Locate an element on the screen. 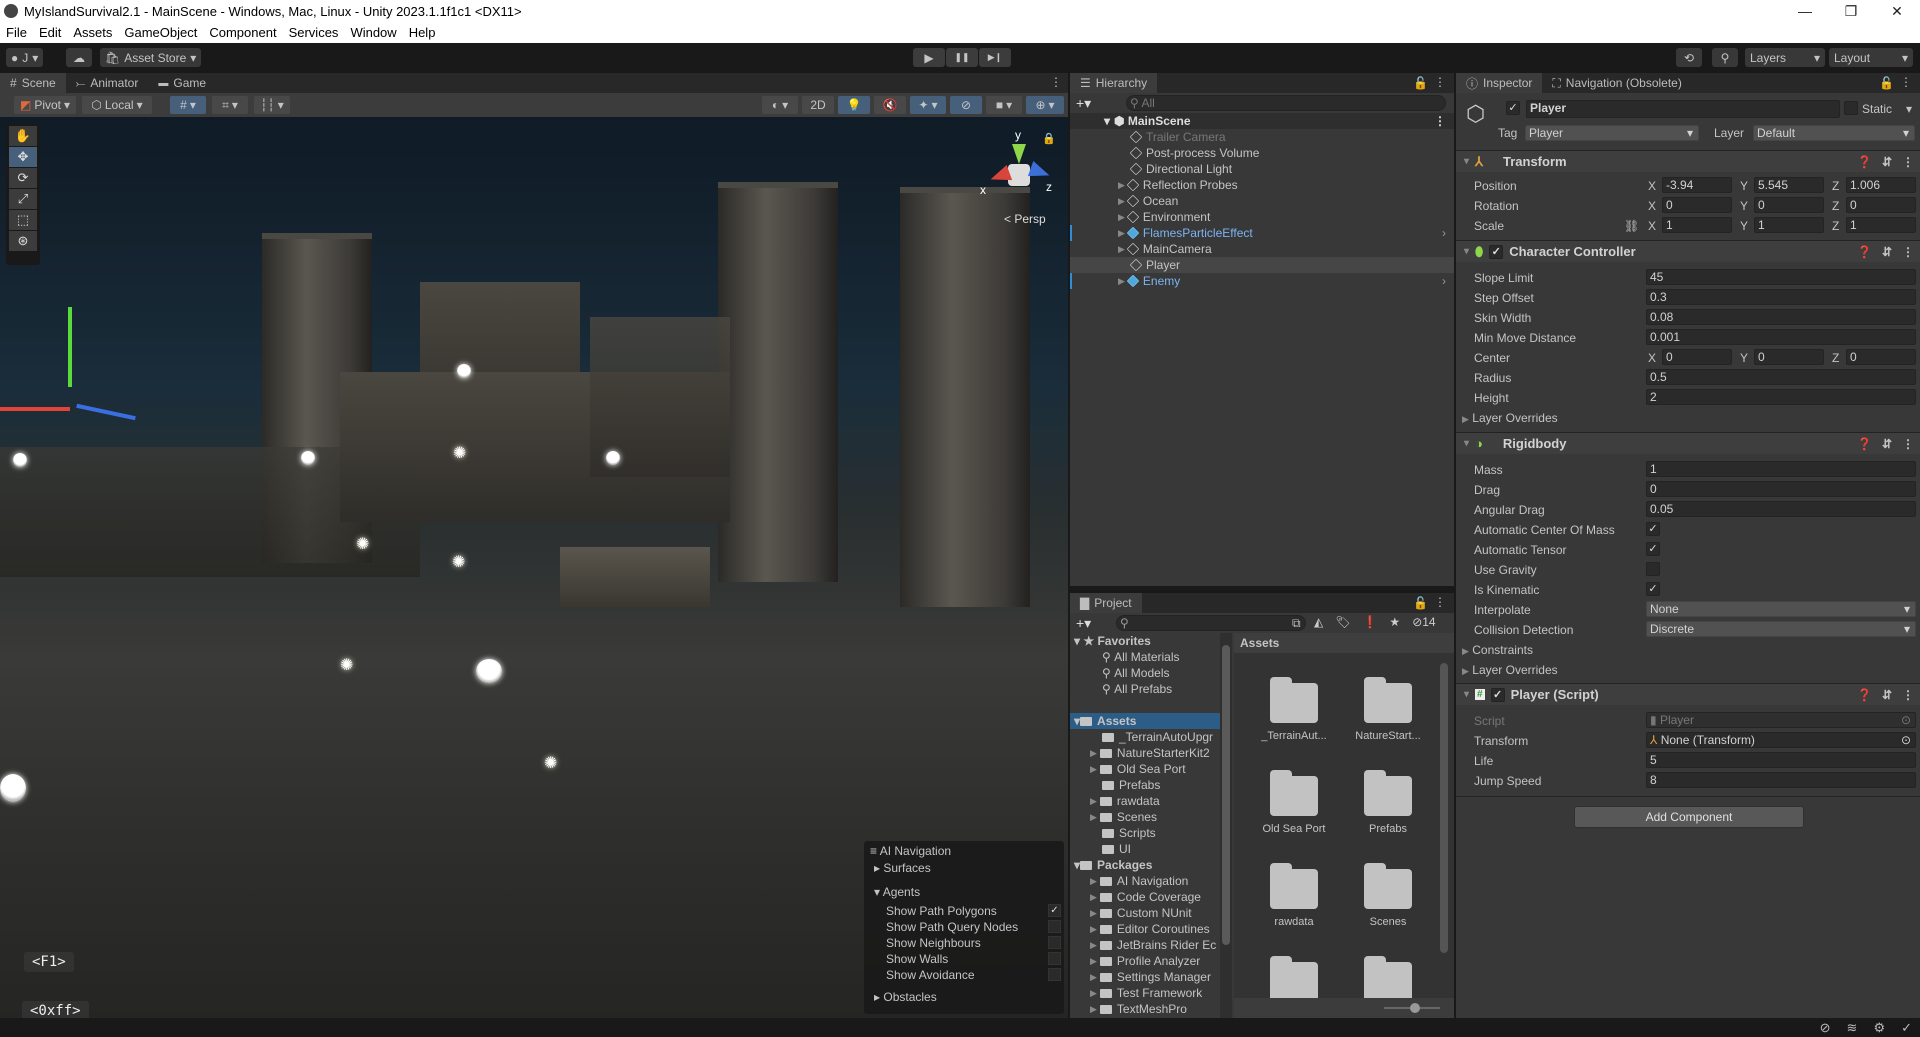 The image size is (1920, 1037). show-avoidance-checkbox is located at coordinates (1054, 974).